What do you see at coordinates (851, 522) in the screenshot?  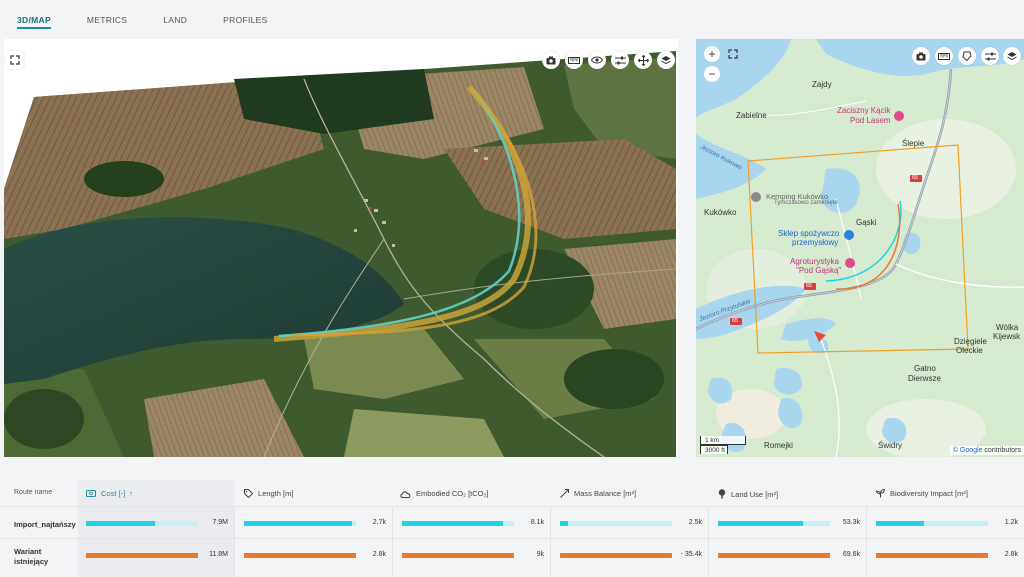 I see `metric-value: 53.3k` at bounding box center [851, 522].